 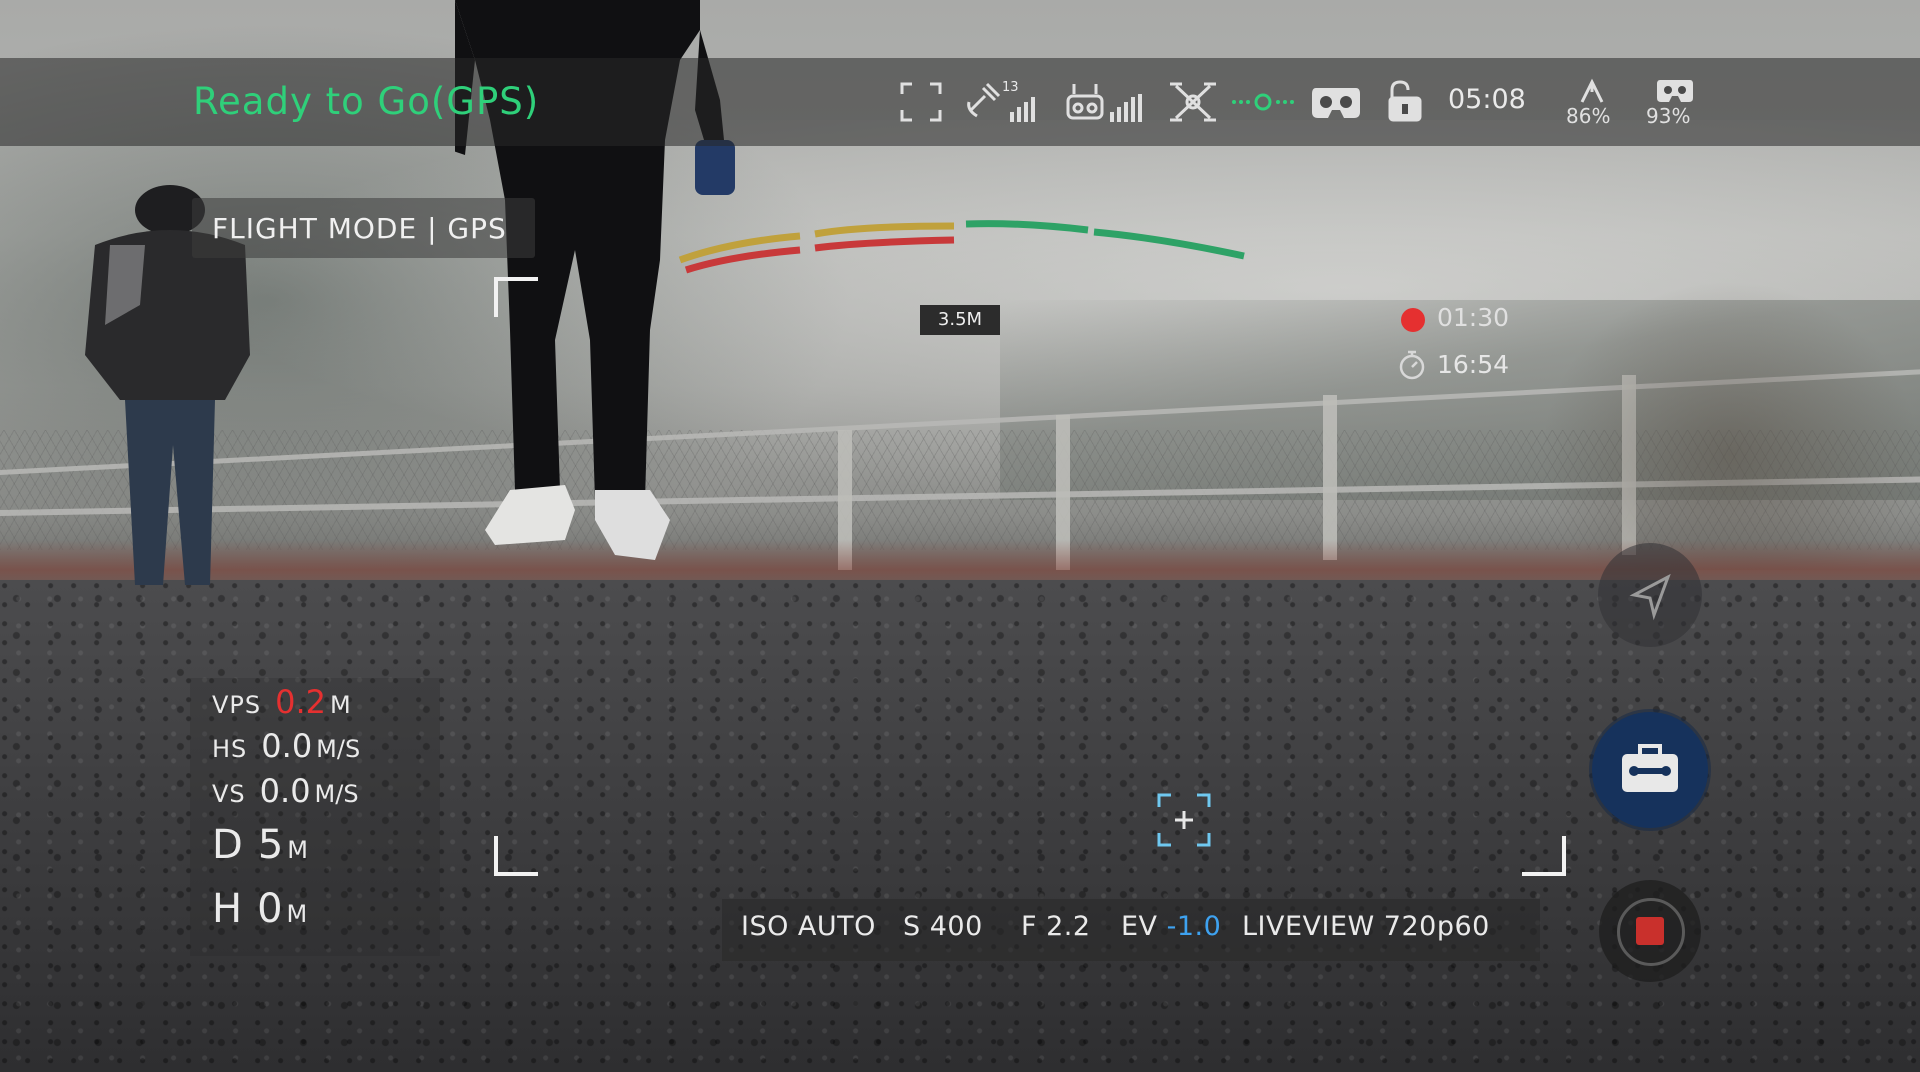 What do you see at coordinates (1412, 367) in the screenshot?
I see `stopwatch-icon` at bounding box center [1412, 367].